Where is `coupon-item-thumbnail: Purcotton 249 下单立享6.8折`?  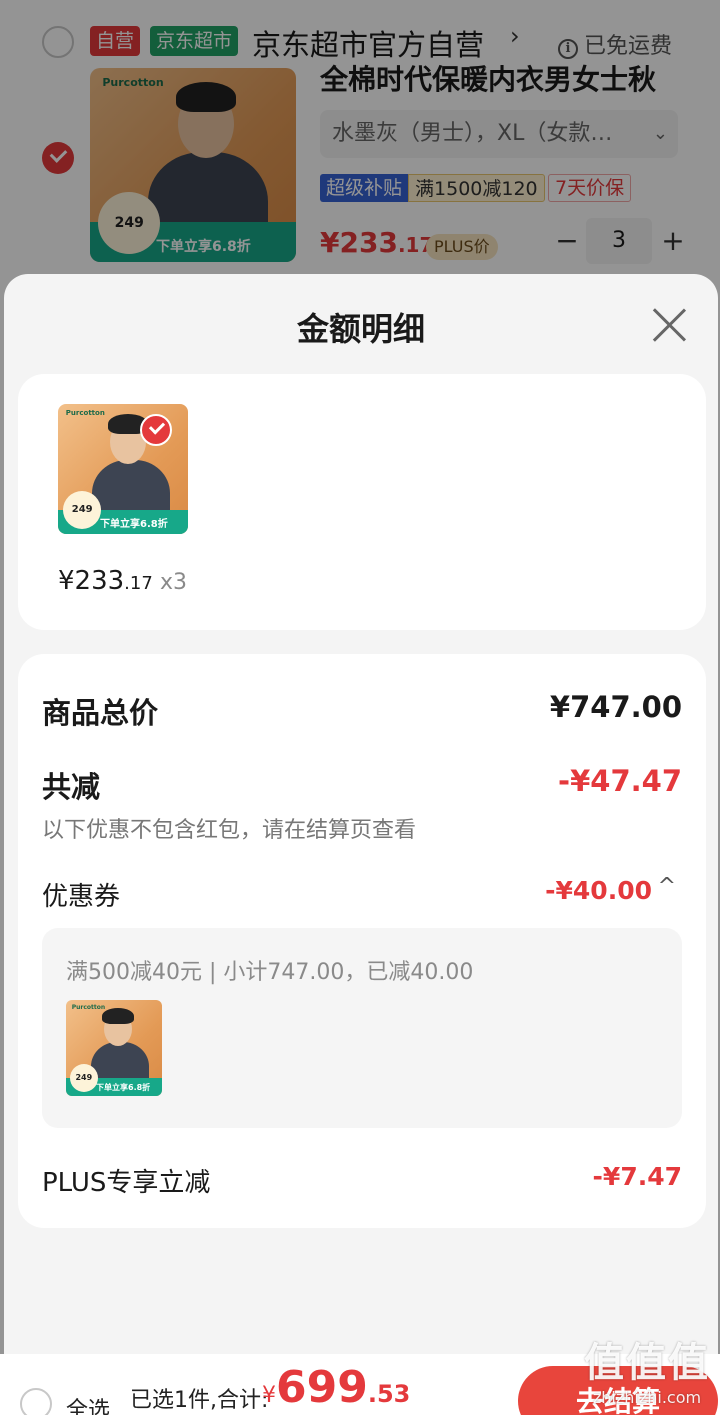 coupon-item-thumbnail: Purcotton 249 下单立享6.8折 is located at coordinates (114, 1048).